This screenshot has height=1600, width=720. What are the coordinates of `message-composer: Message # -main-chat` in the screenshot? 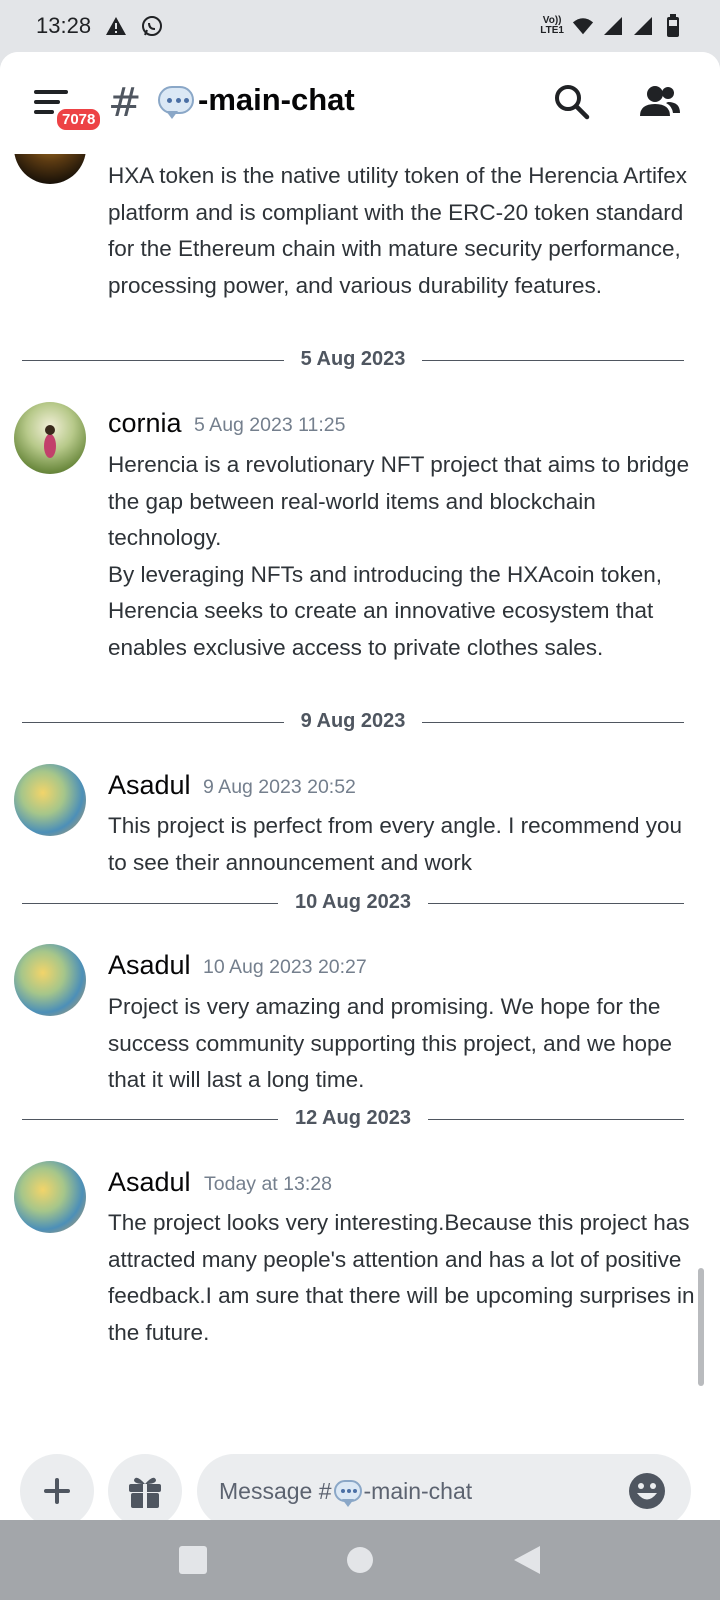 It's located at (360, 1487).